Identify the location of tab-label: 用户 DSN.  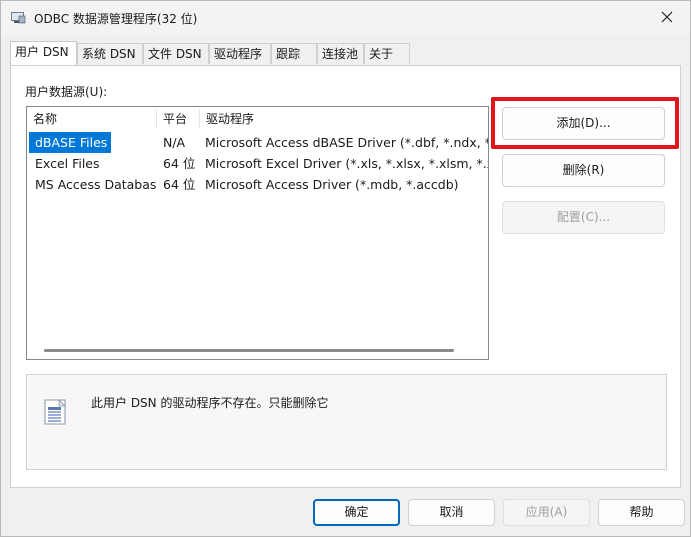
(42, 52).